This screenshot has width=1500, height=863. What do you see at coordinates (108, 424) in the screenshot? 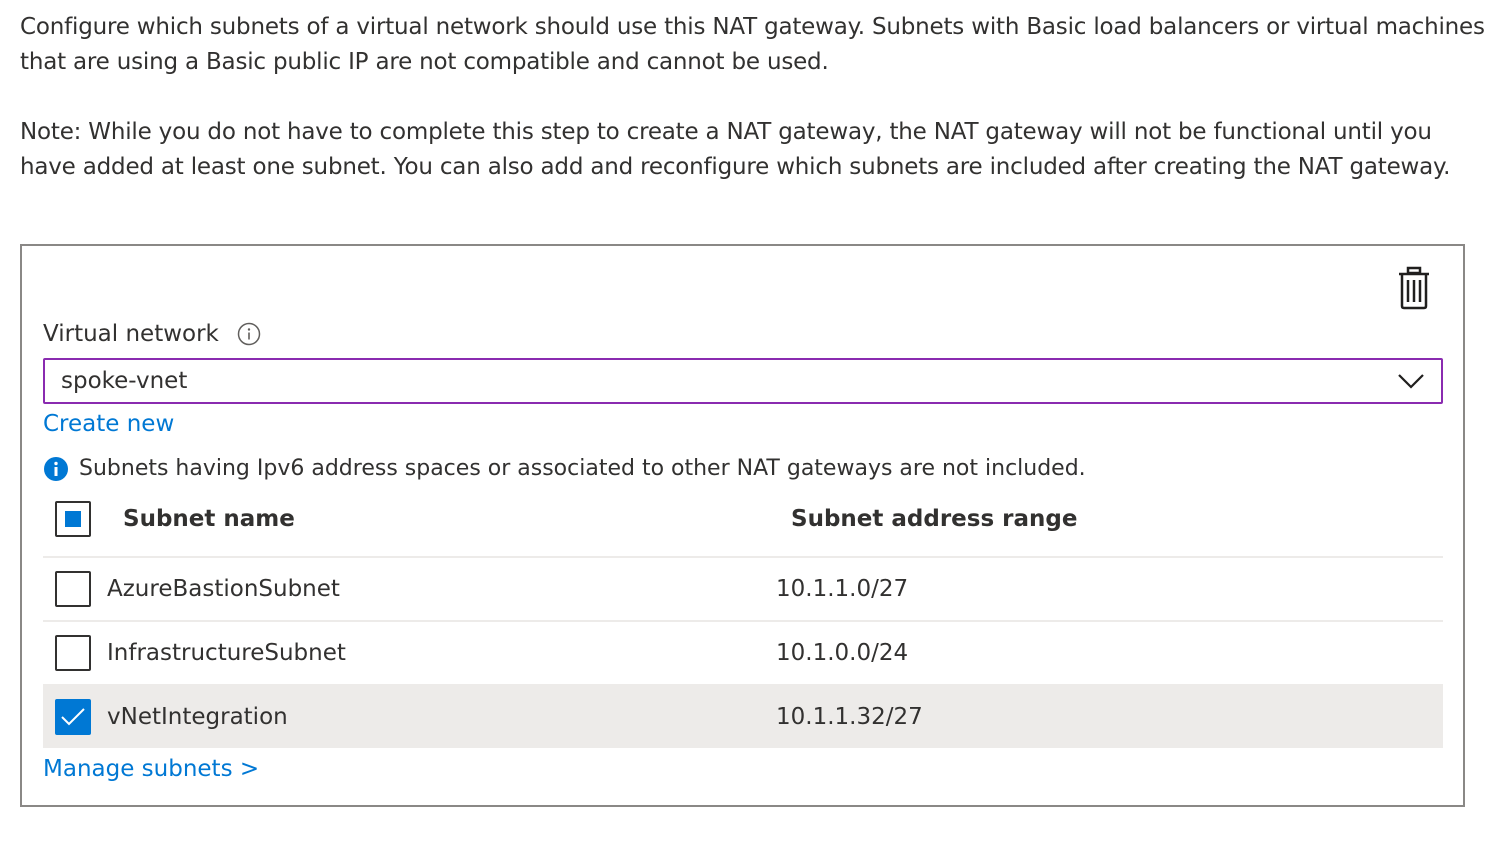
I see `create-new-link: Create new` at bounding box center [108, 424].